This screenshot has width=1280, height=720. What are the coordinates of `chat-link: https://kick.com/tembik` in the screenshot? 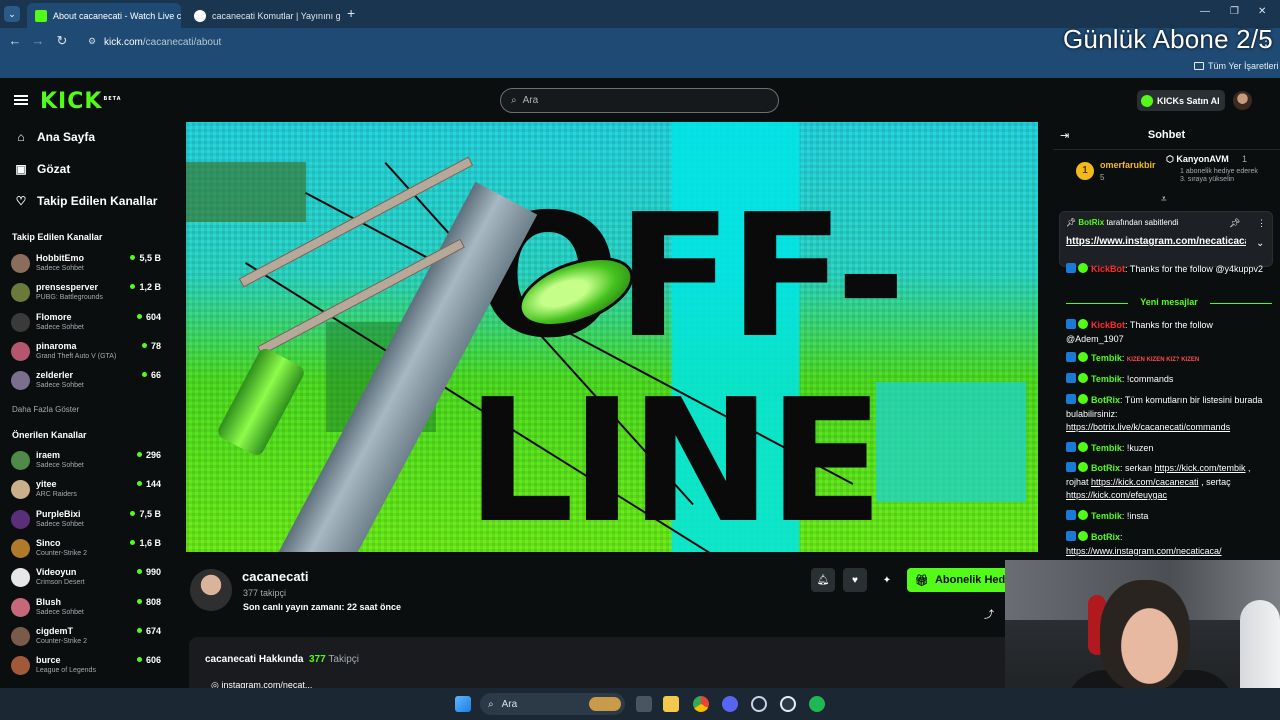 It's located at (1200, 468).